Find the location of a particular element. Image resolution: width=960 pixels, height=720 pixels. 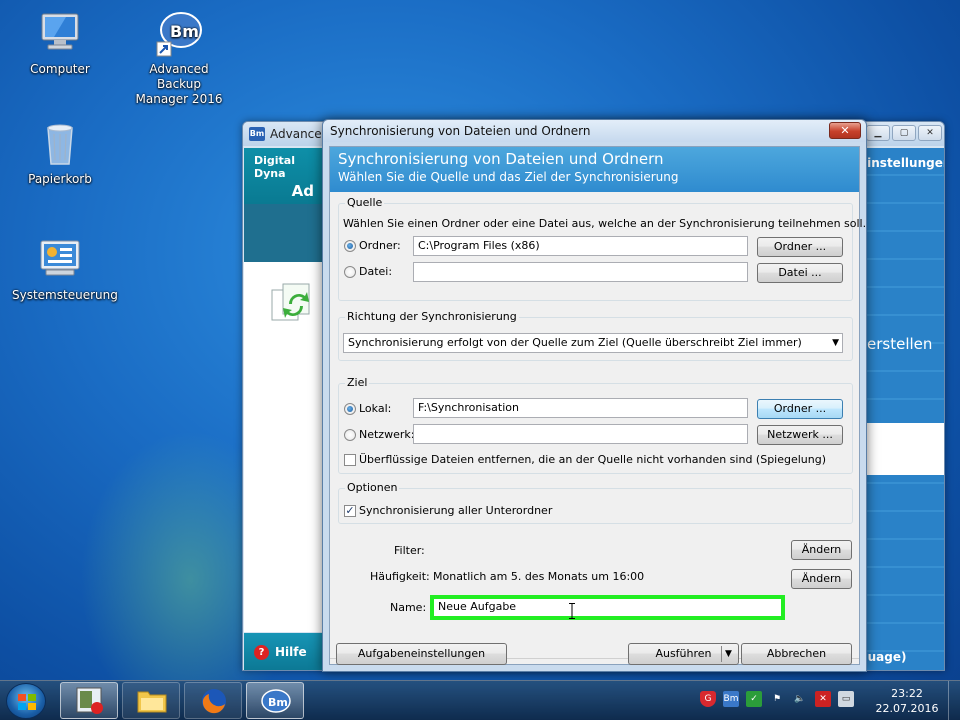

subfolders-checkbox-label: Synchronisierung aller Unterordner is located at coordinates (455, 510).